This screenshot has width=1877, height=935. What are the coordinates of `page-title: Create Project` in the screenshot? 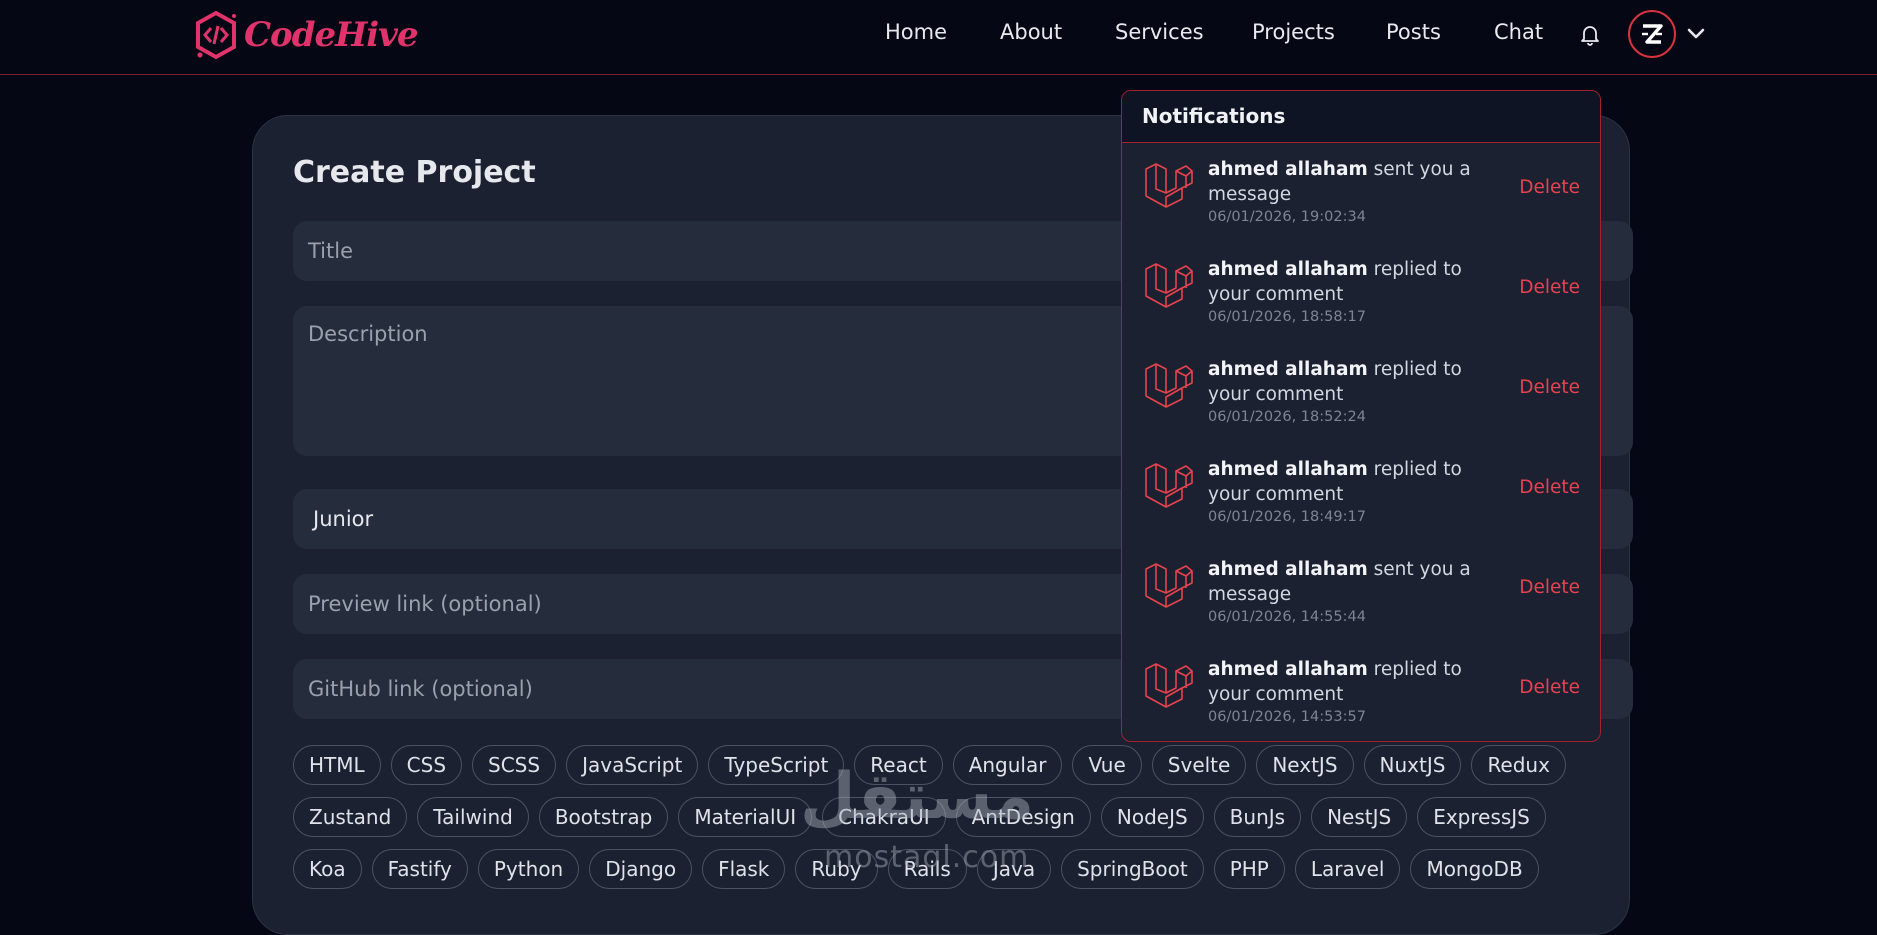 It's located at (414, 172).